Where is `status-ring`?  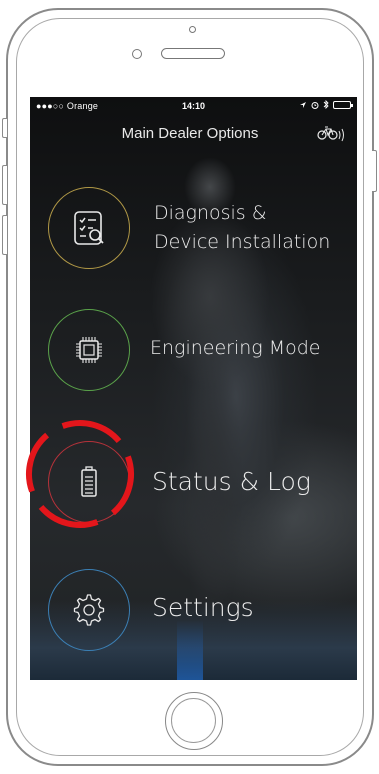
status-ring is located at coordinates (89, 482).